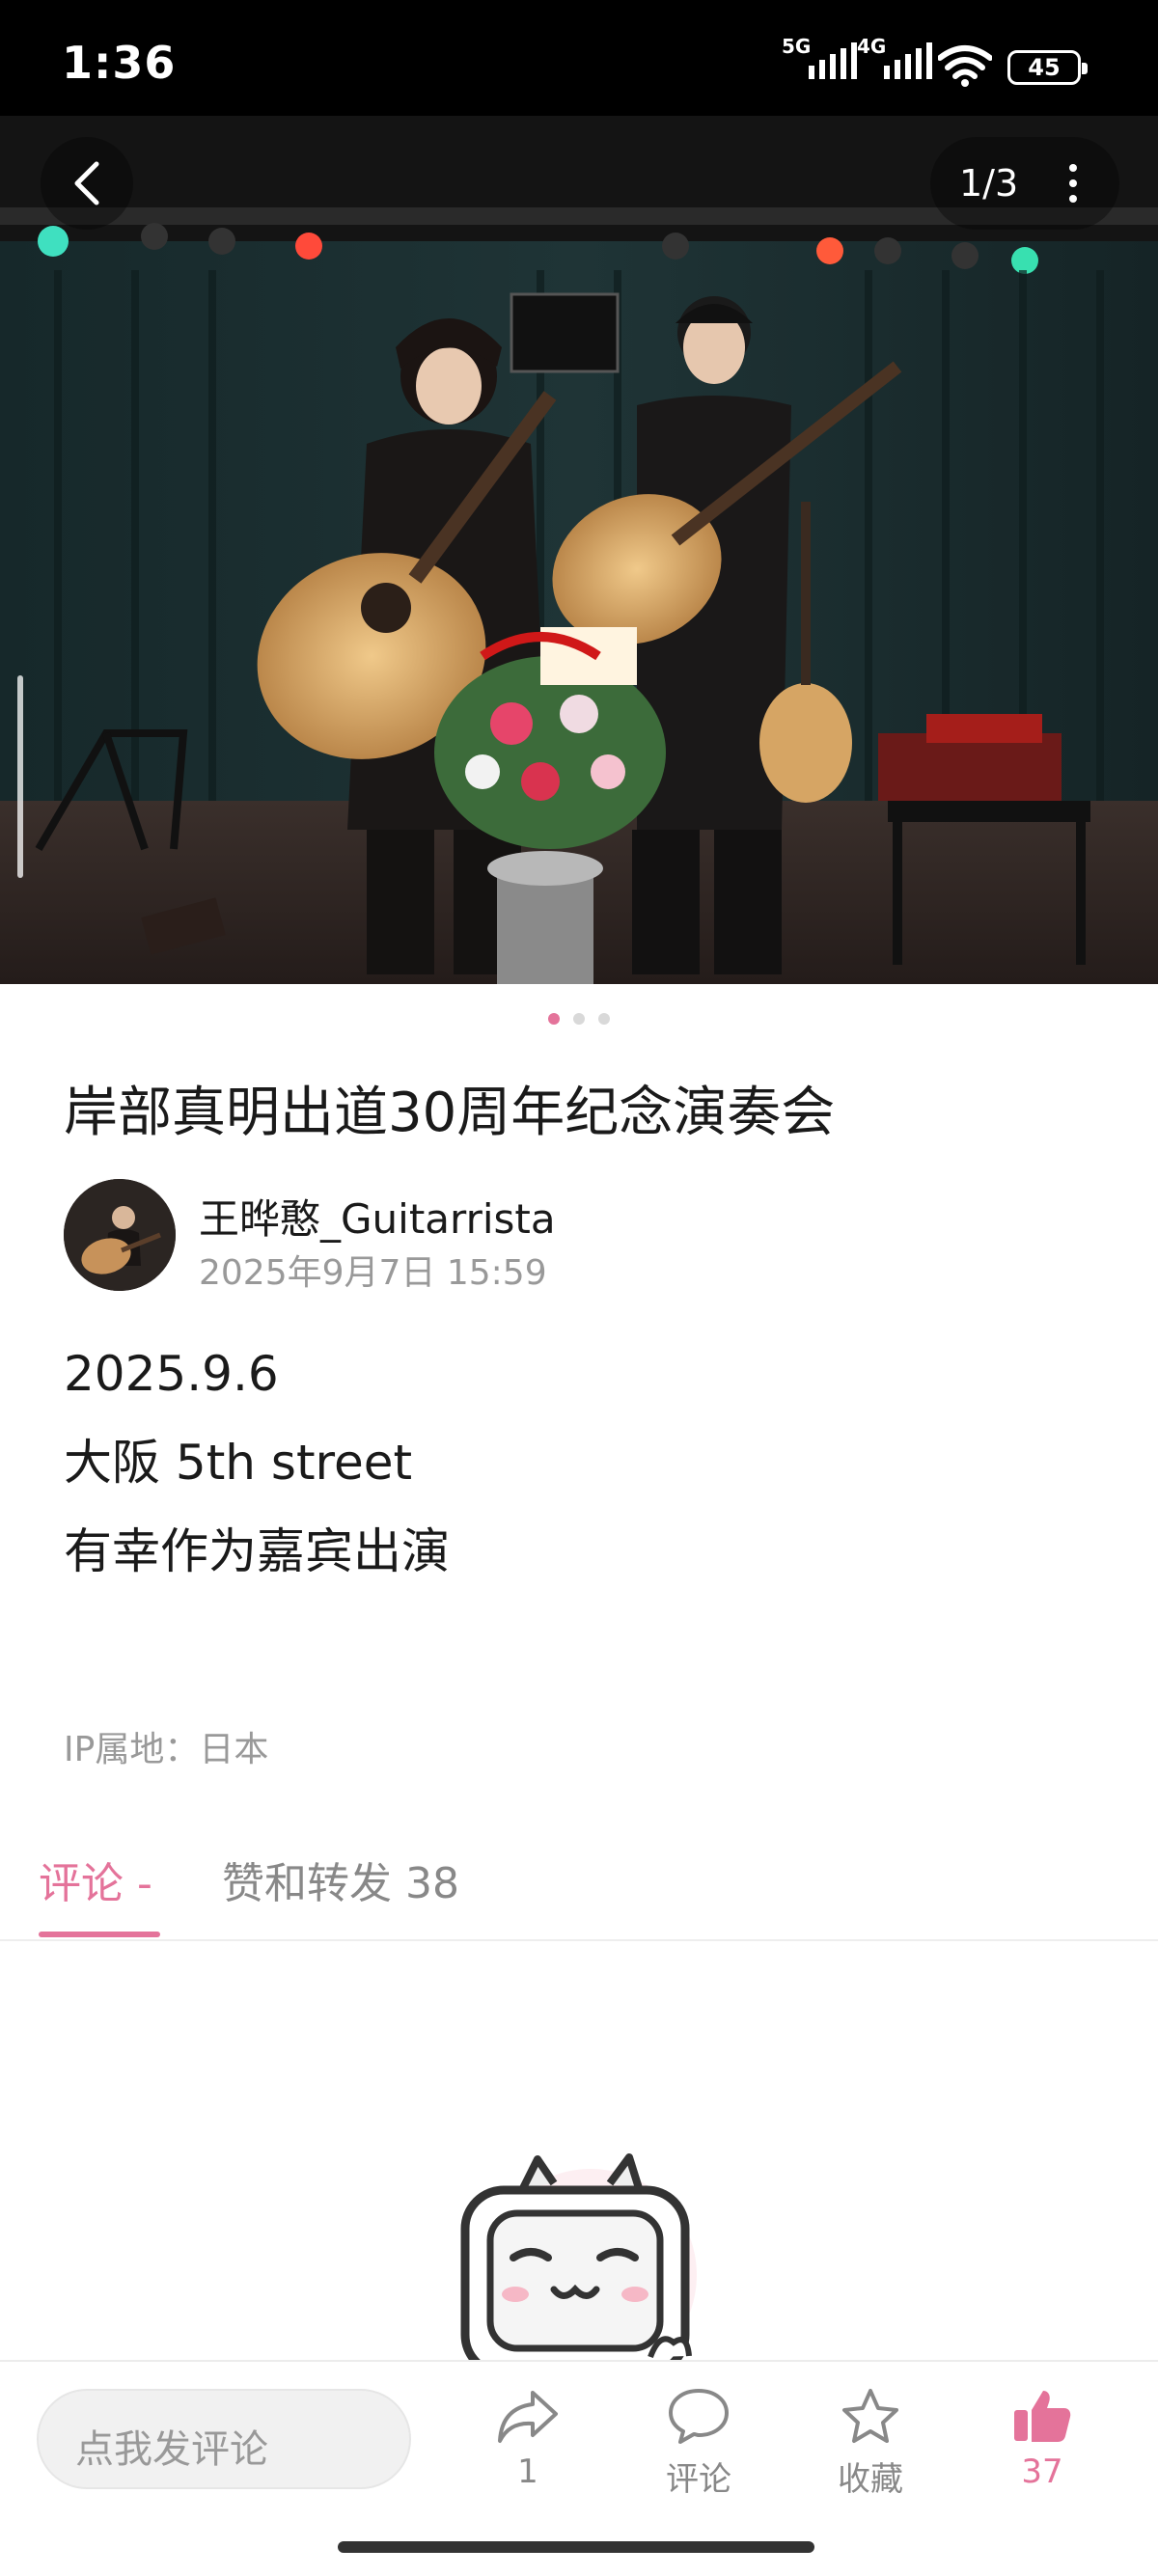 Image resolution: width=1158 pixels, height=2576 pixels. I want to click on share-count: 1, so click(527, 2472).